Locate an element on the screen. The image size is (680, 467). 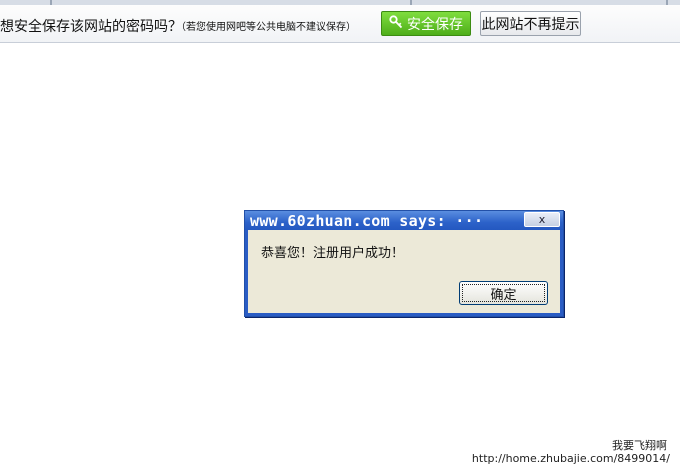
ok-button: 确定 is located at coordinates (503, 293).